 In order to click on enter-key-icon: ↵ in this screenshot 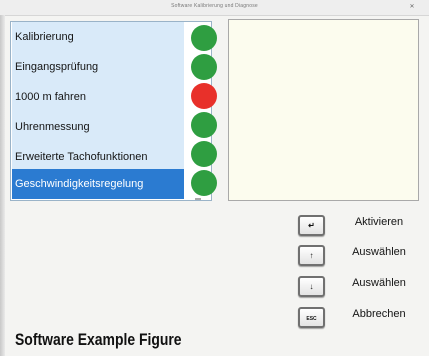, I will do `click(311, 225)`.